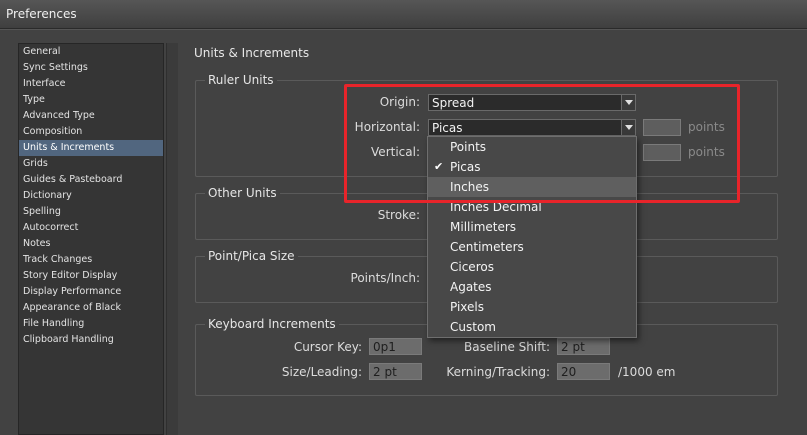  I want to click on sidebar-item-interface: Interface, so click(91, 84).